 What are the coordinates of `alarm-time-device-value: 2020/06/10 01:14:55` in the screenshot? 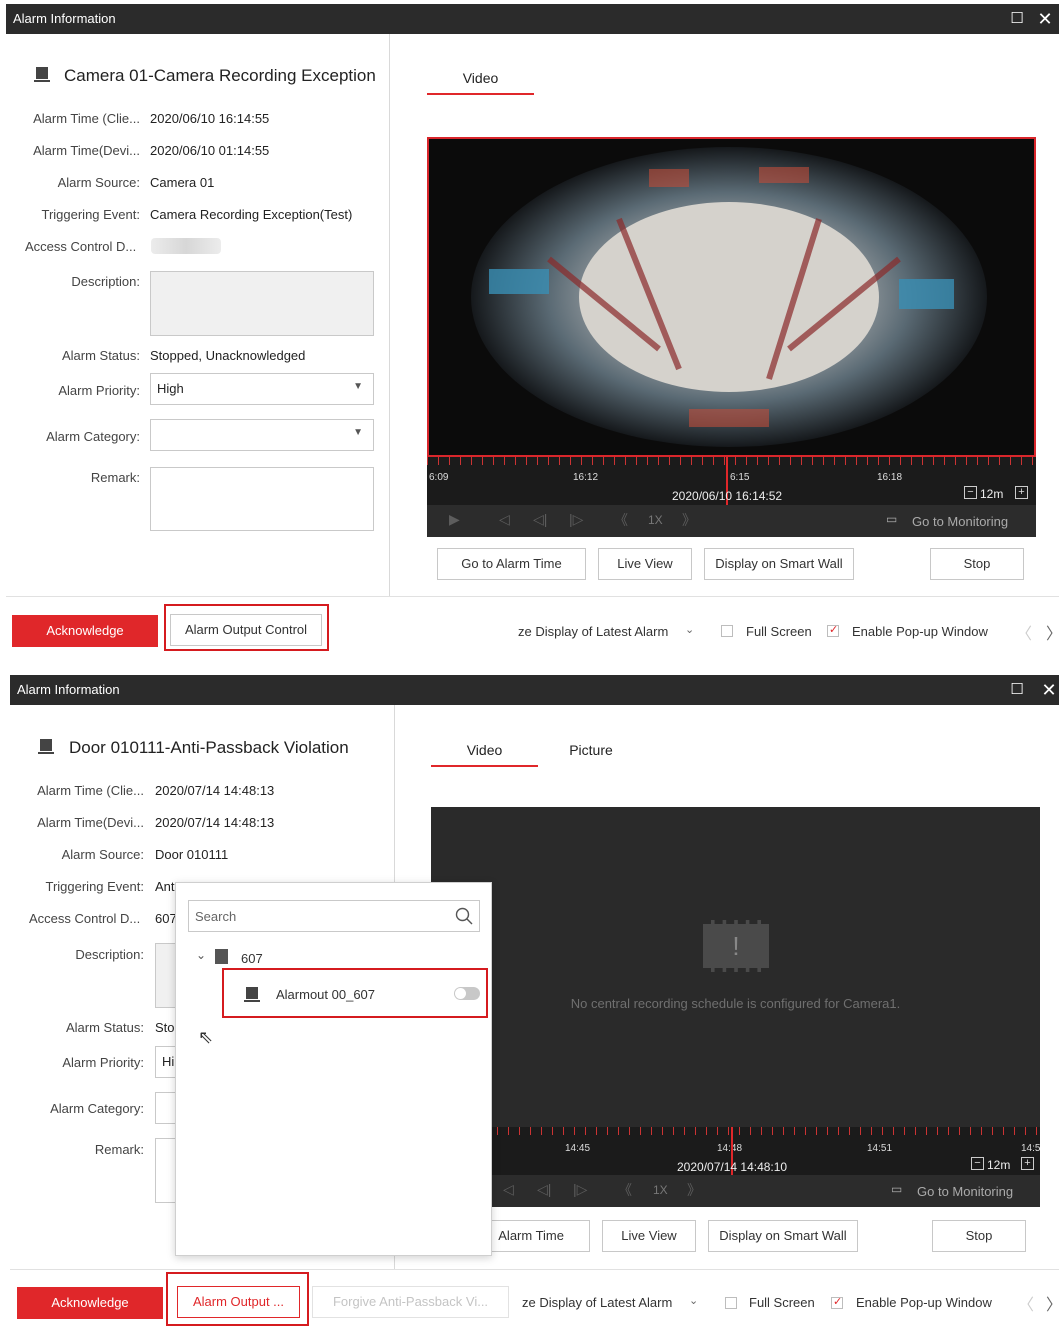 It's located at (210, 150).